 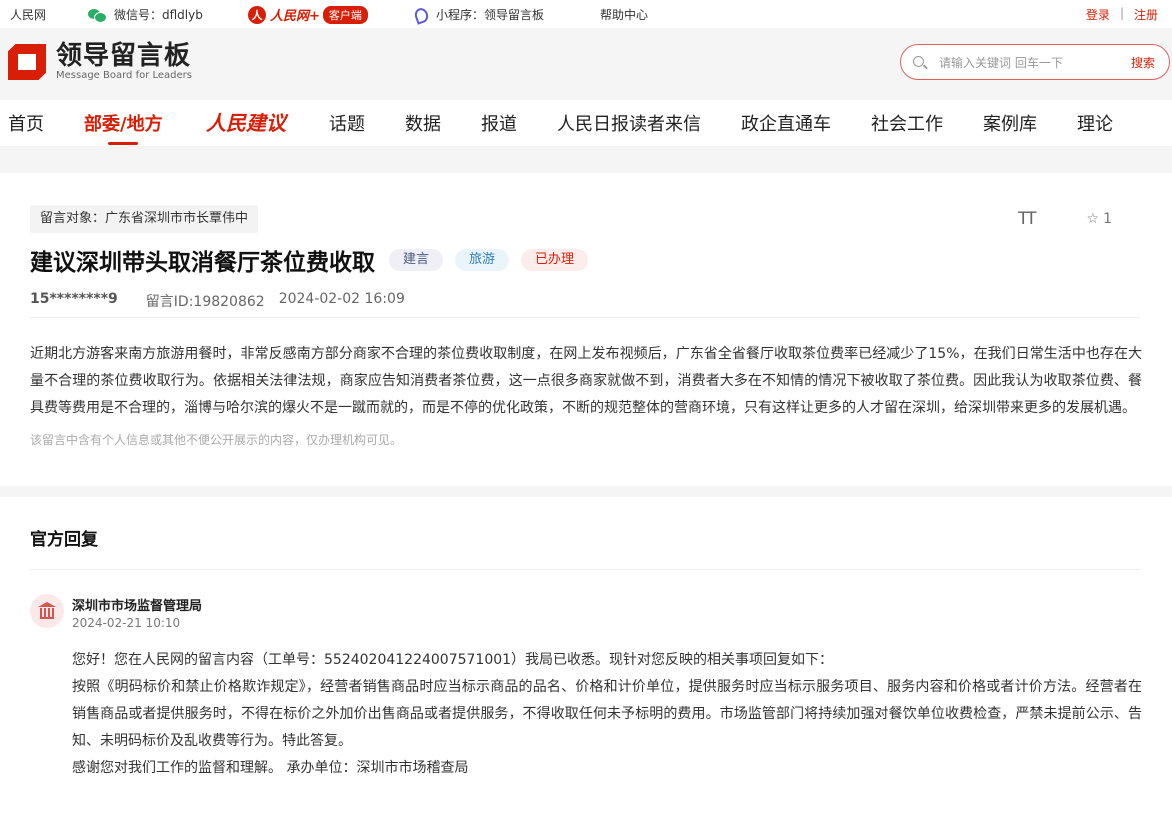 What do you see at coordinates (1095, 123) in the screenshot?
I see `nav-theory: 理论` at bounding box center [1095, 123].